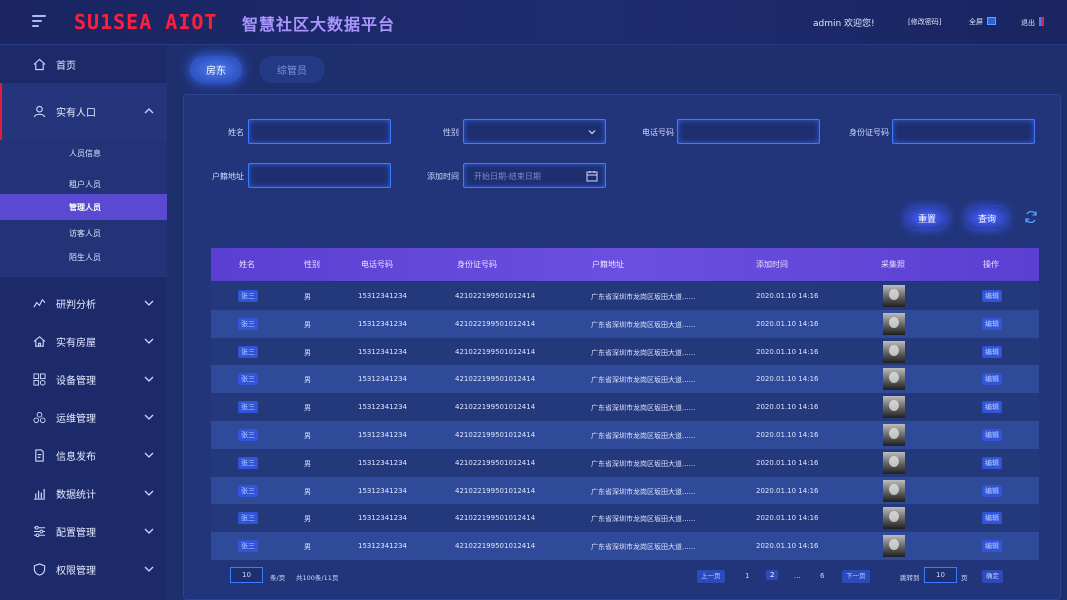 Image resolution: width=1067 pixels, height=600 pixels. Describe the element at coordinates (83, 417) in the screenshot. I see `sidebar-item-operations: 运维管理` at that location.